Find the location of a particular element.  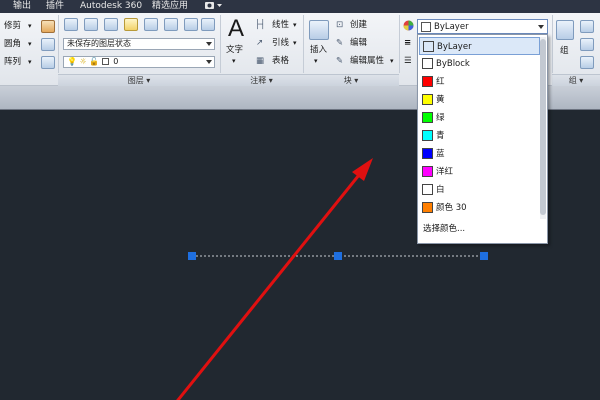

menu-featured-apps: 精选应用 is located at coordinates (170, 6).